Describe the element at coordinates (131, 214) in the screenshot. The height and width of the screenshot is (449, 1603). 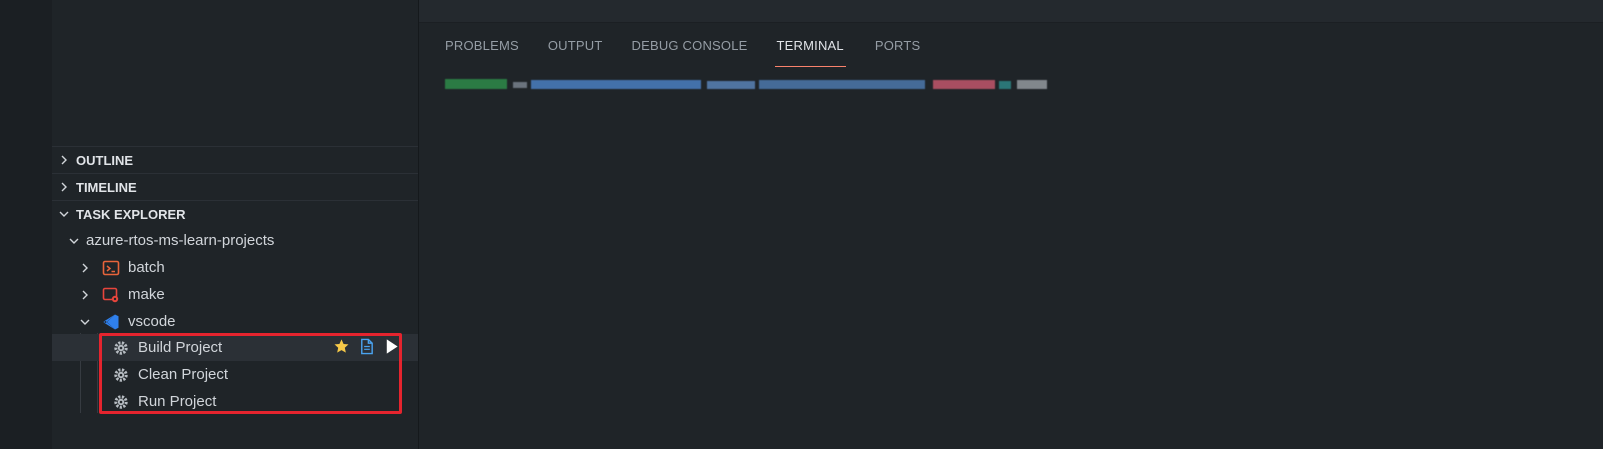
I see `section-task-explorer-label: TASK EXPLORER` at that location.